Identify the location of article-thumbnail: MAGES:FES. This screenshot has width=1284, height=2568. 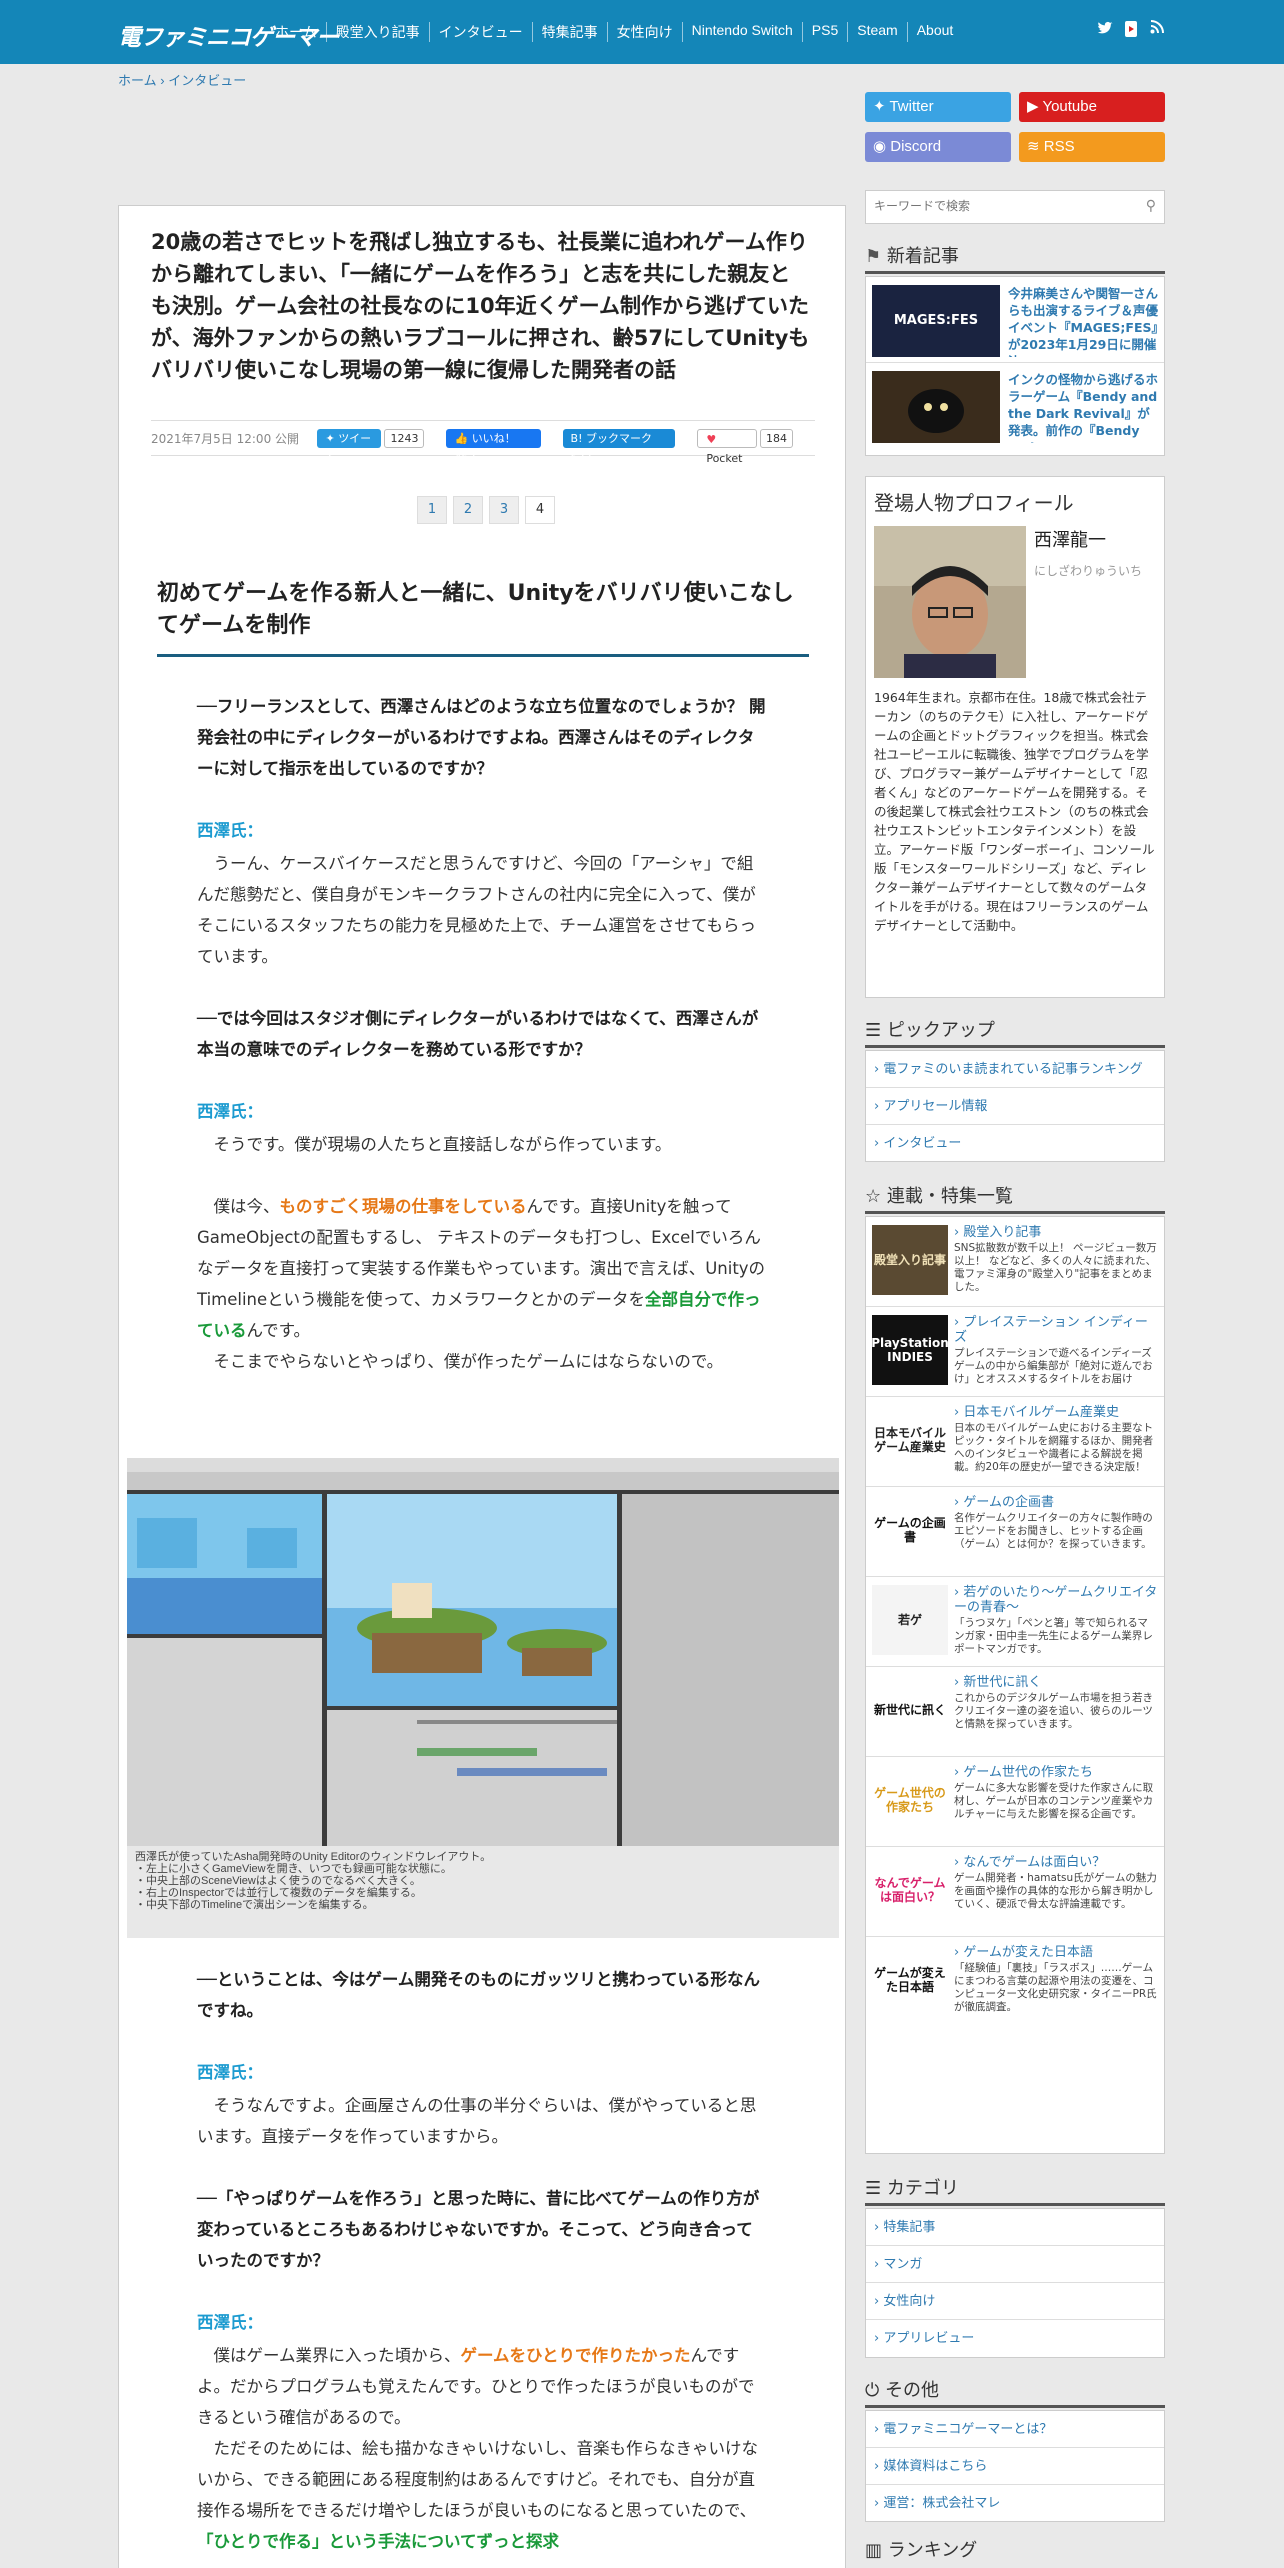
(936, 321).